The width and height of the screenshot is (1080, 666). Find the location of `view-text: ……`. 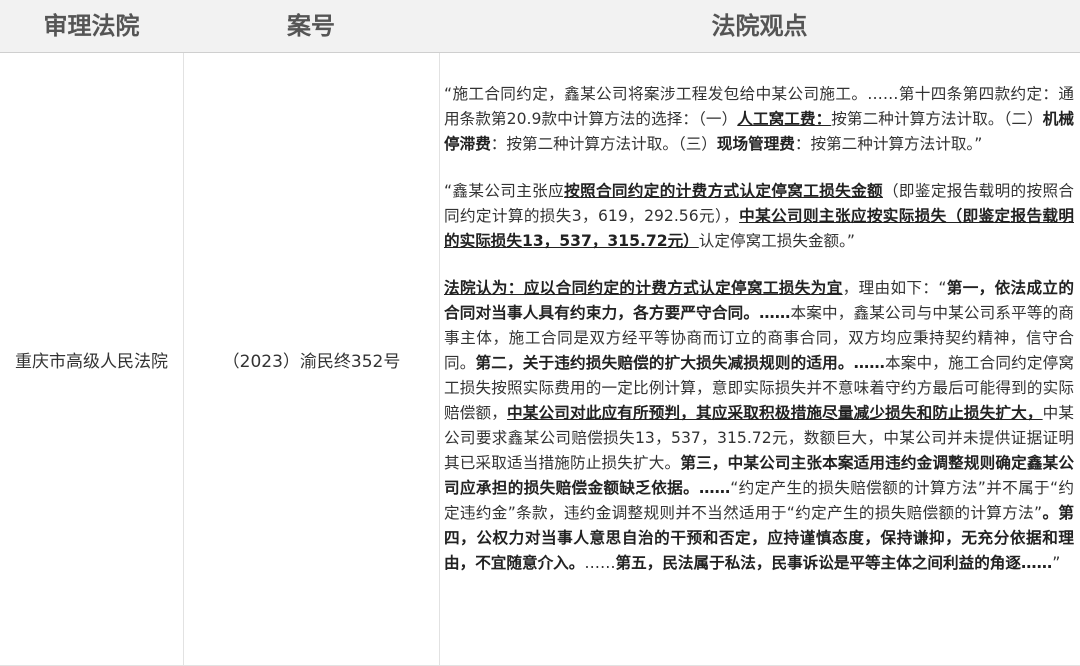

view-text: …… is located at coordinates (600, 563).